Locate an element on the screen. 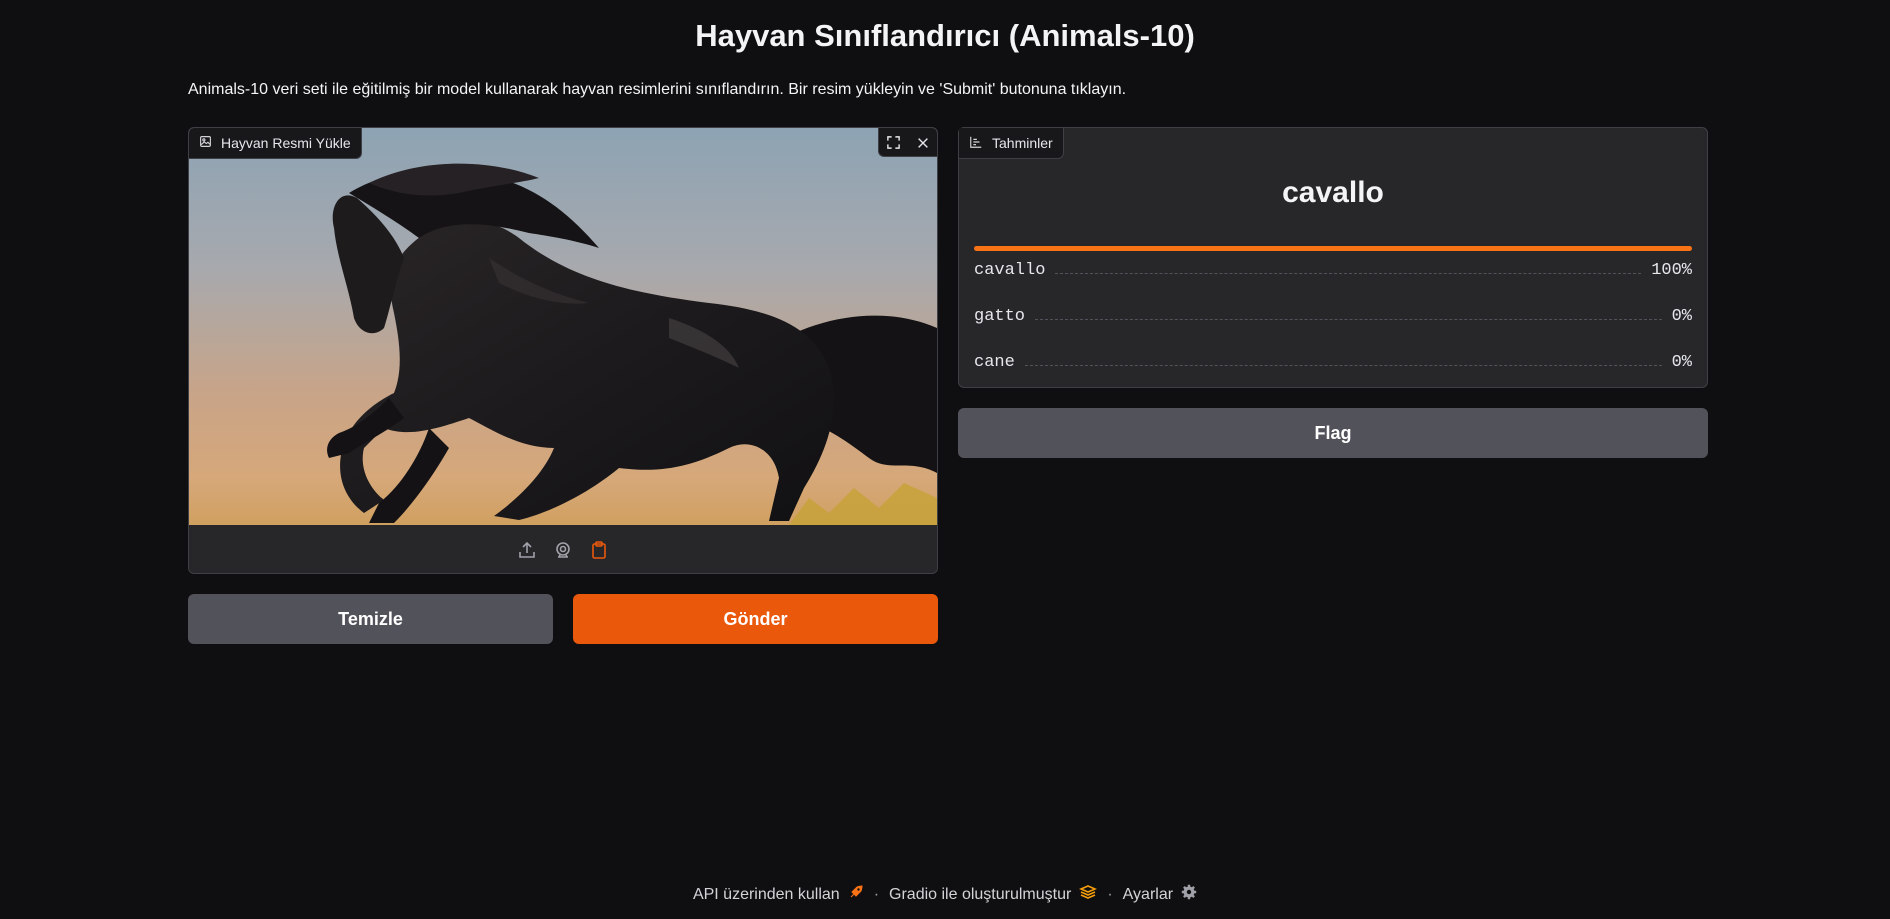 The height and width of the screenshot is (919, 1890). image-source-bar is located at coordinates (563, 549).